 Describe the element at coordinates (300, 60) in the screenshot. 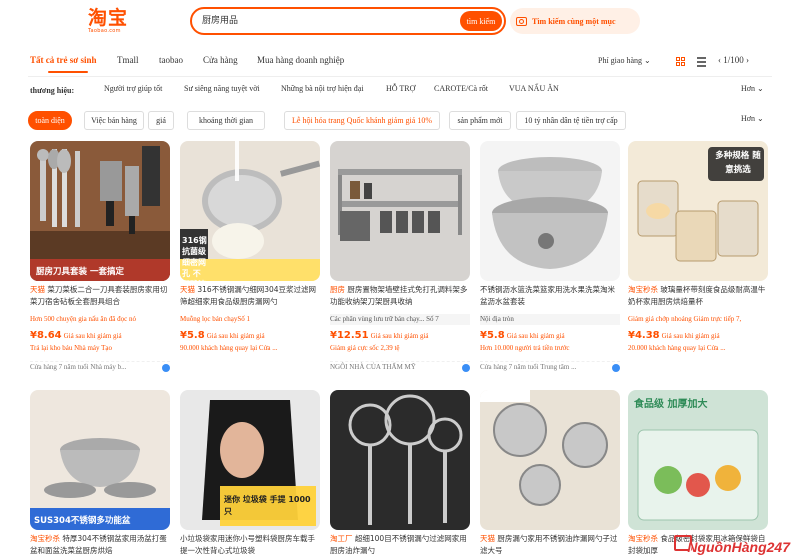

I see `tab-business: Mua hàng doanh nghiệp` at that location.